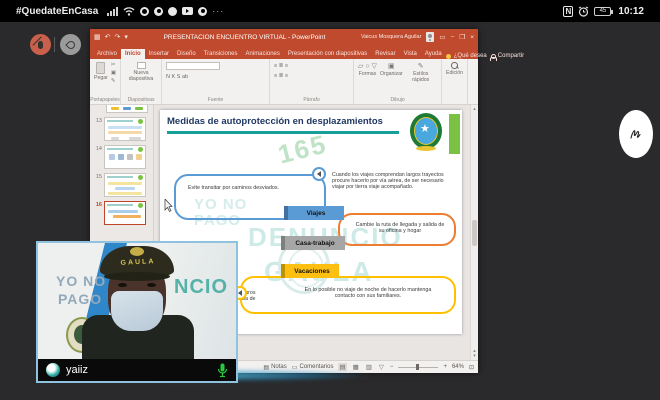 Image resolution: width=660 pixels, height=400 pixels. Describe the element at coordinates (108, 37) in the screenshot. I see `undo-icon: ↶` at that location.